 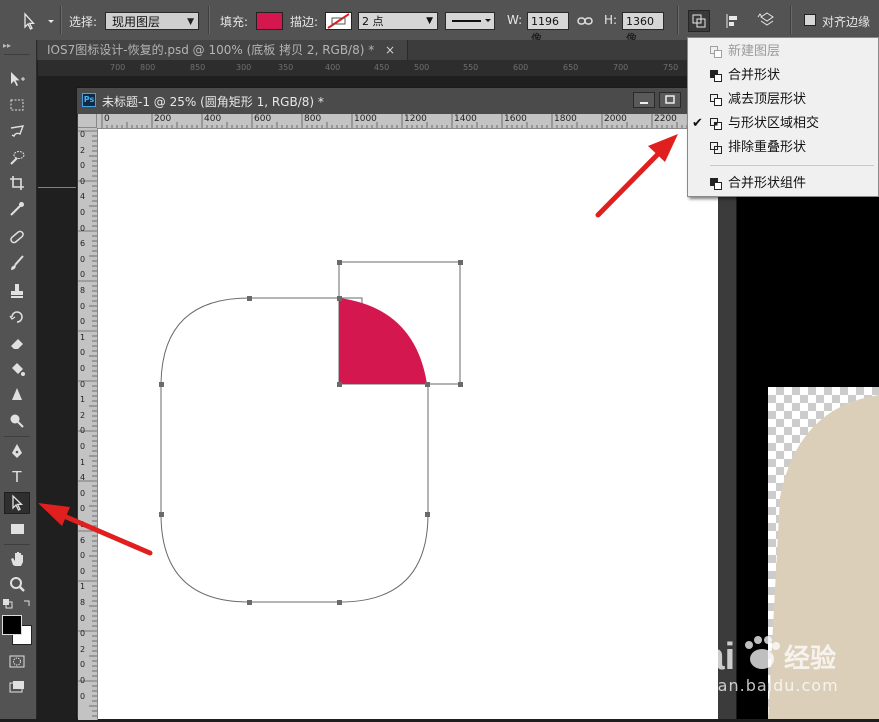 I want to click on paw-icon, so click(x=762, y=652).